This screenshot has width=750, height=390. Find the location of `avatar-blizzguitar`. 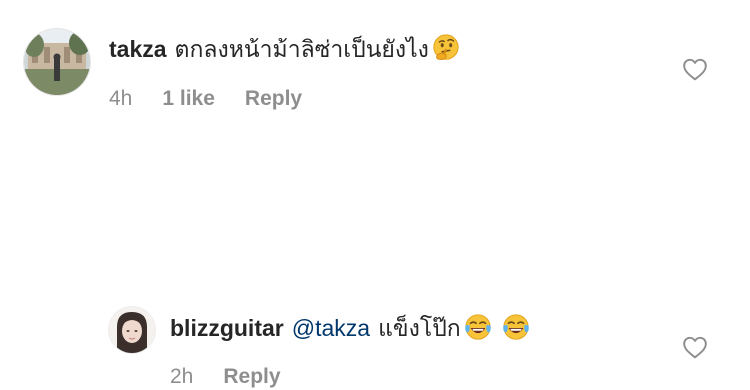

avatar-blizzguitar is located at coordinates (132, 330).